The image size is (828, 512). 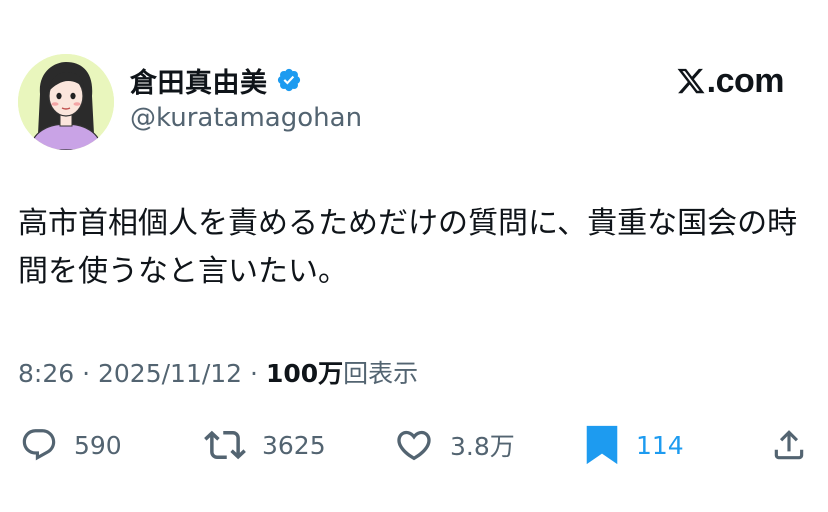 I want to click on author-name-row: 倉田真由美, so click(x=216, y=80).